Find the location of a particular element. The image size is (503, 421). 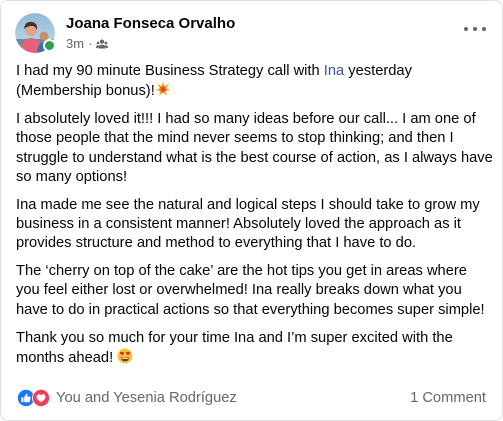

reactions-summary: You and Yesenia Rodríguez is located at coordinates (127, 398).